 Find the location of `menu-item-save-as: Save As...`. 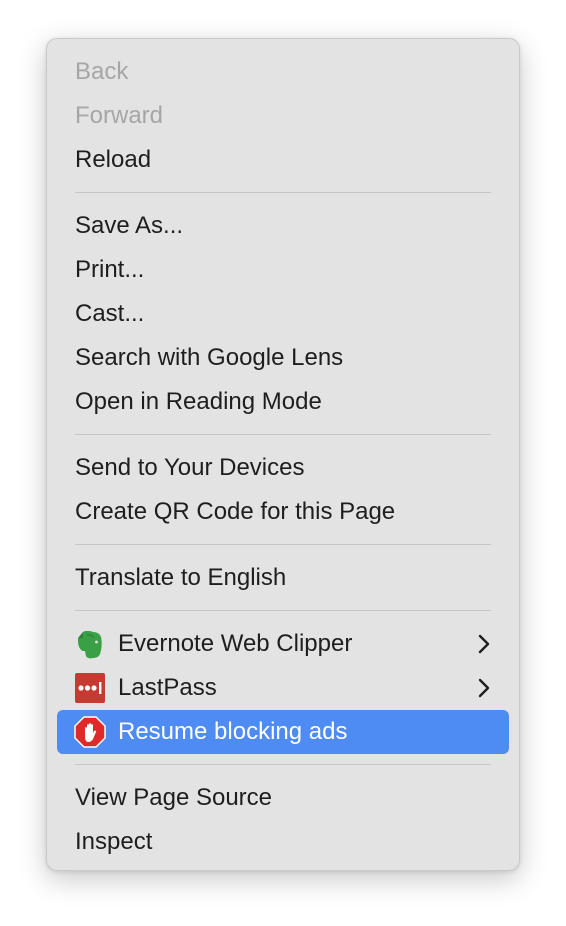

menu-item-save-as: Save As... is located at coordinates (283, 226).